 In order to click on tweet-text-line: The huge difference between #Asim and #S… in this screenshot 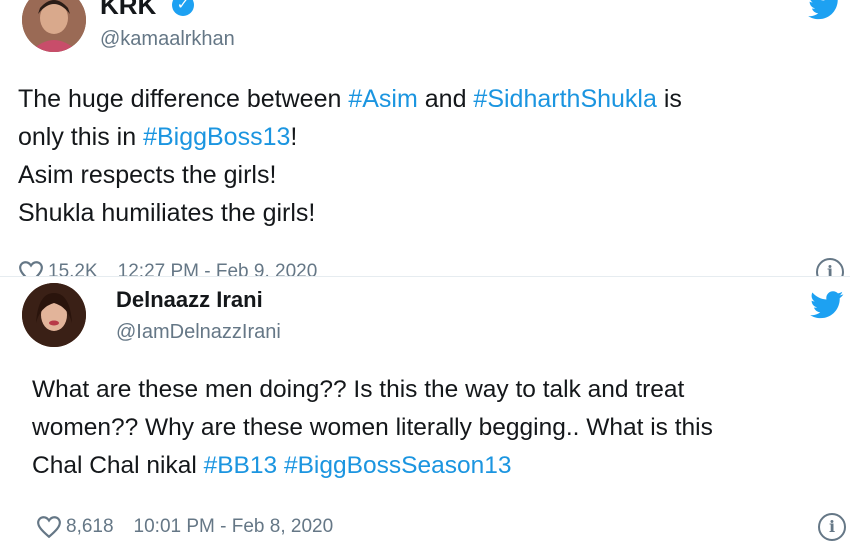, I will do `click(424, 99)`.